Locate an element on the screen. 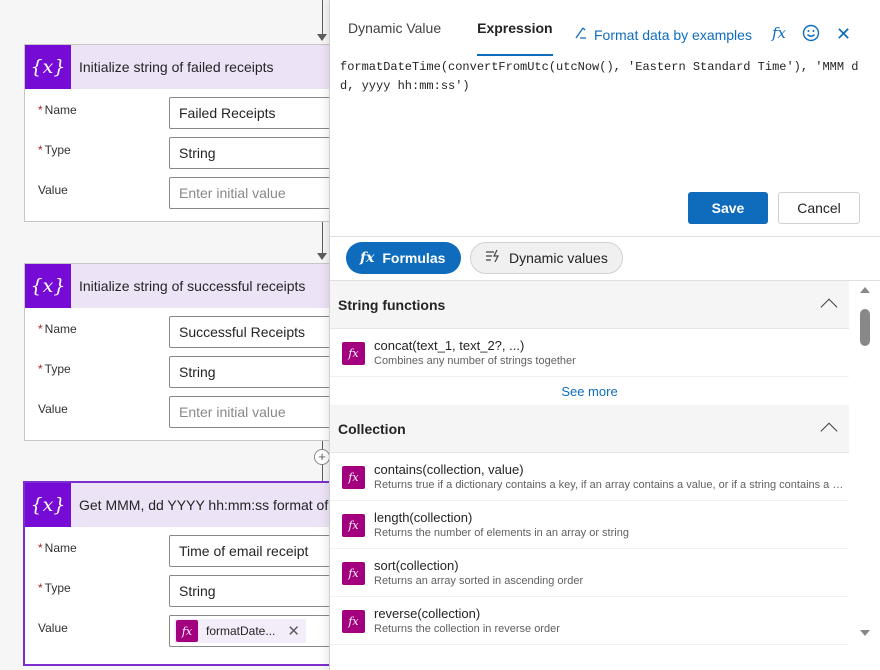 The height and width of the screenshot is (670, 880). card-title: Get MMM, dd YYYY hh:mm:ss format of is located at coordinates (204, 505).